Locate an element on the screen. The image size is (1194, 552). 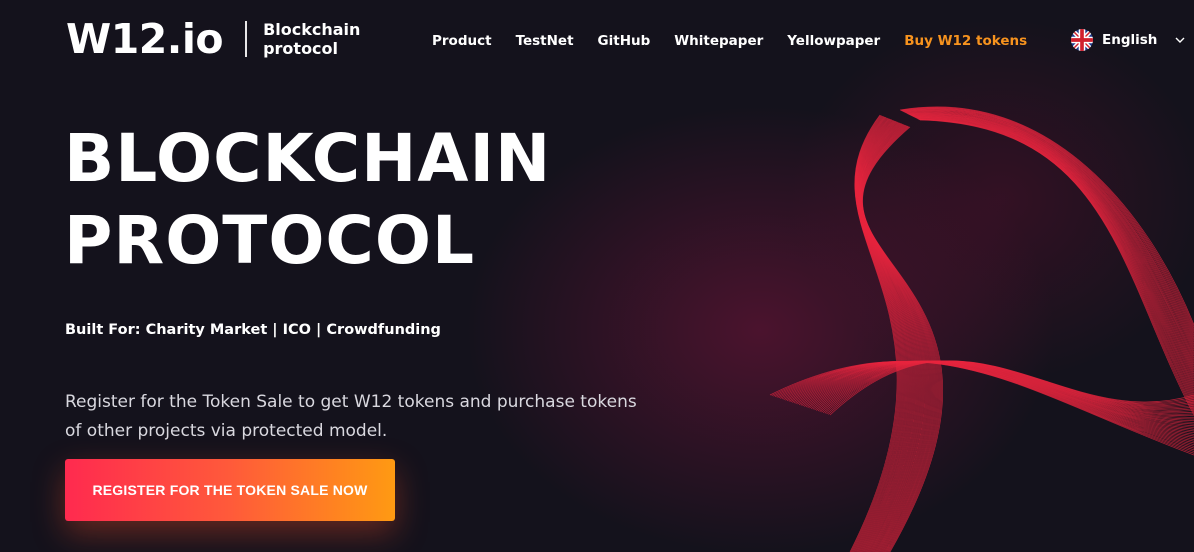
logo-tagline: Blockchain protocol is located at coordinates (311, 39).